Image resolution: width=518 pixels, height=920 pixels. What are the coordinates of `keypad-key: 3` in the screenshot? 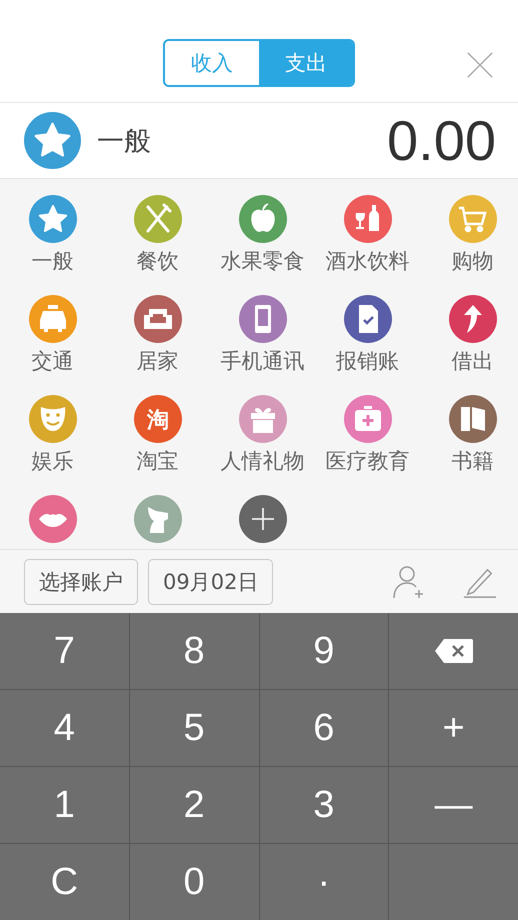 It's located at (324, 805).